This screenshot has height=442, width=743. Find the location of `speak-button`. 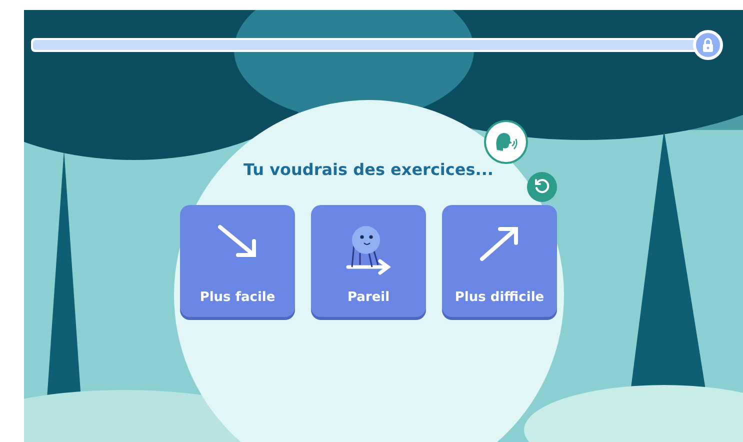

speak-button is located at coordinates (506, 142).